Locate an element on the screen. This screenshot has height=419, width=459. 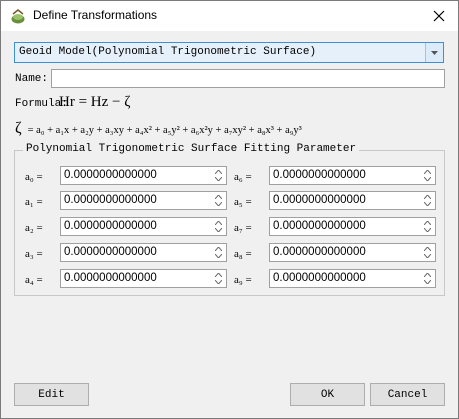
cancel-button: Cancel is located at coordinates (407, 394).